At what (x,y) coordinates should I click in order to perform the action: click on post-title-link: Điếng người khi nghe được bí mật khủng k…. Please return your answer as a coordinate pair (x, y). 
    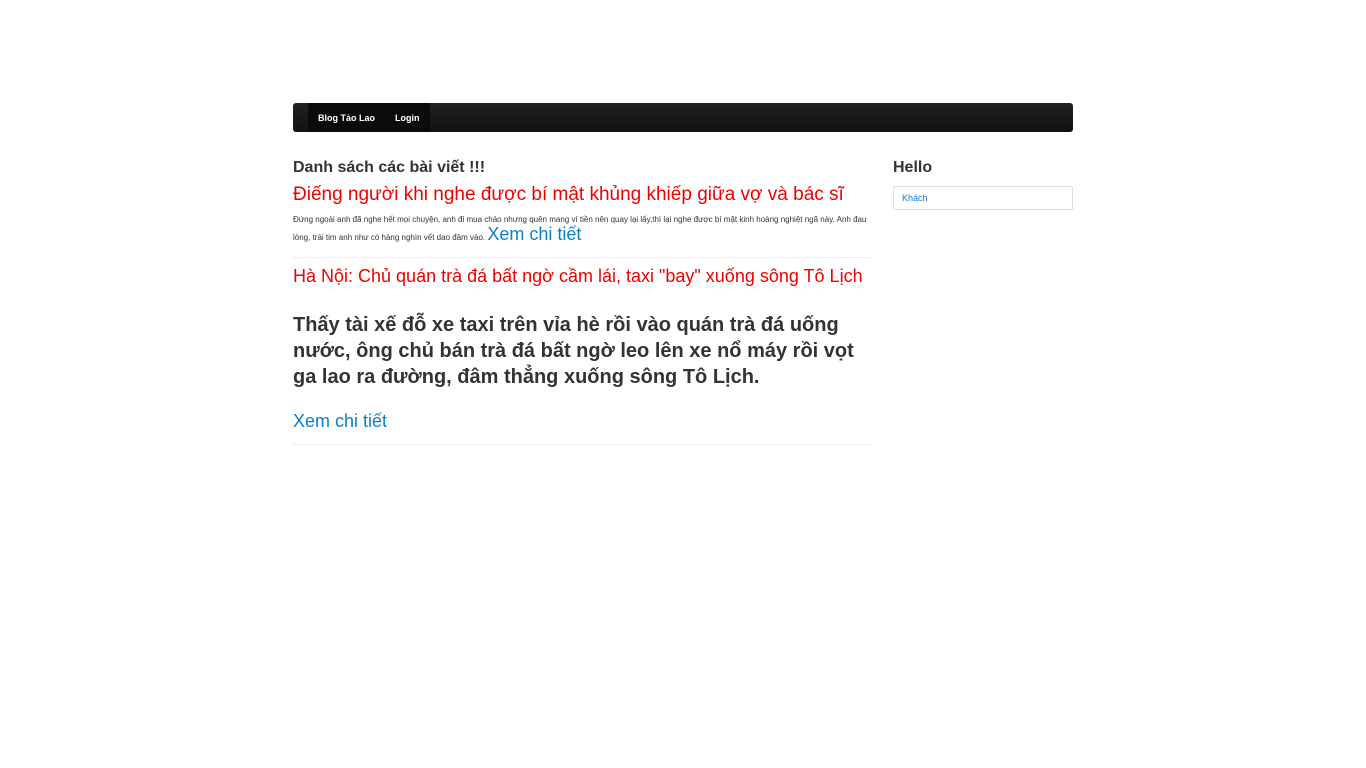
    Looking at the image, I should click on (568, 194).